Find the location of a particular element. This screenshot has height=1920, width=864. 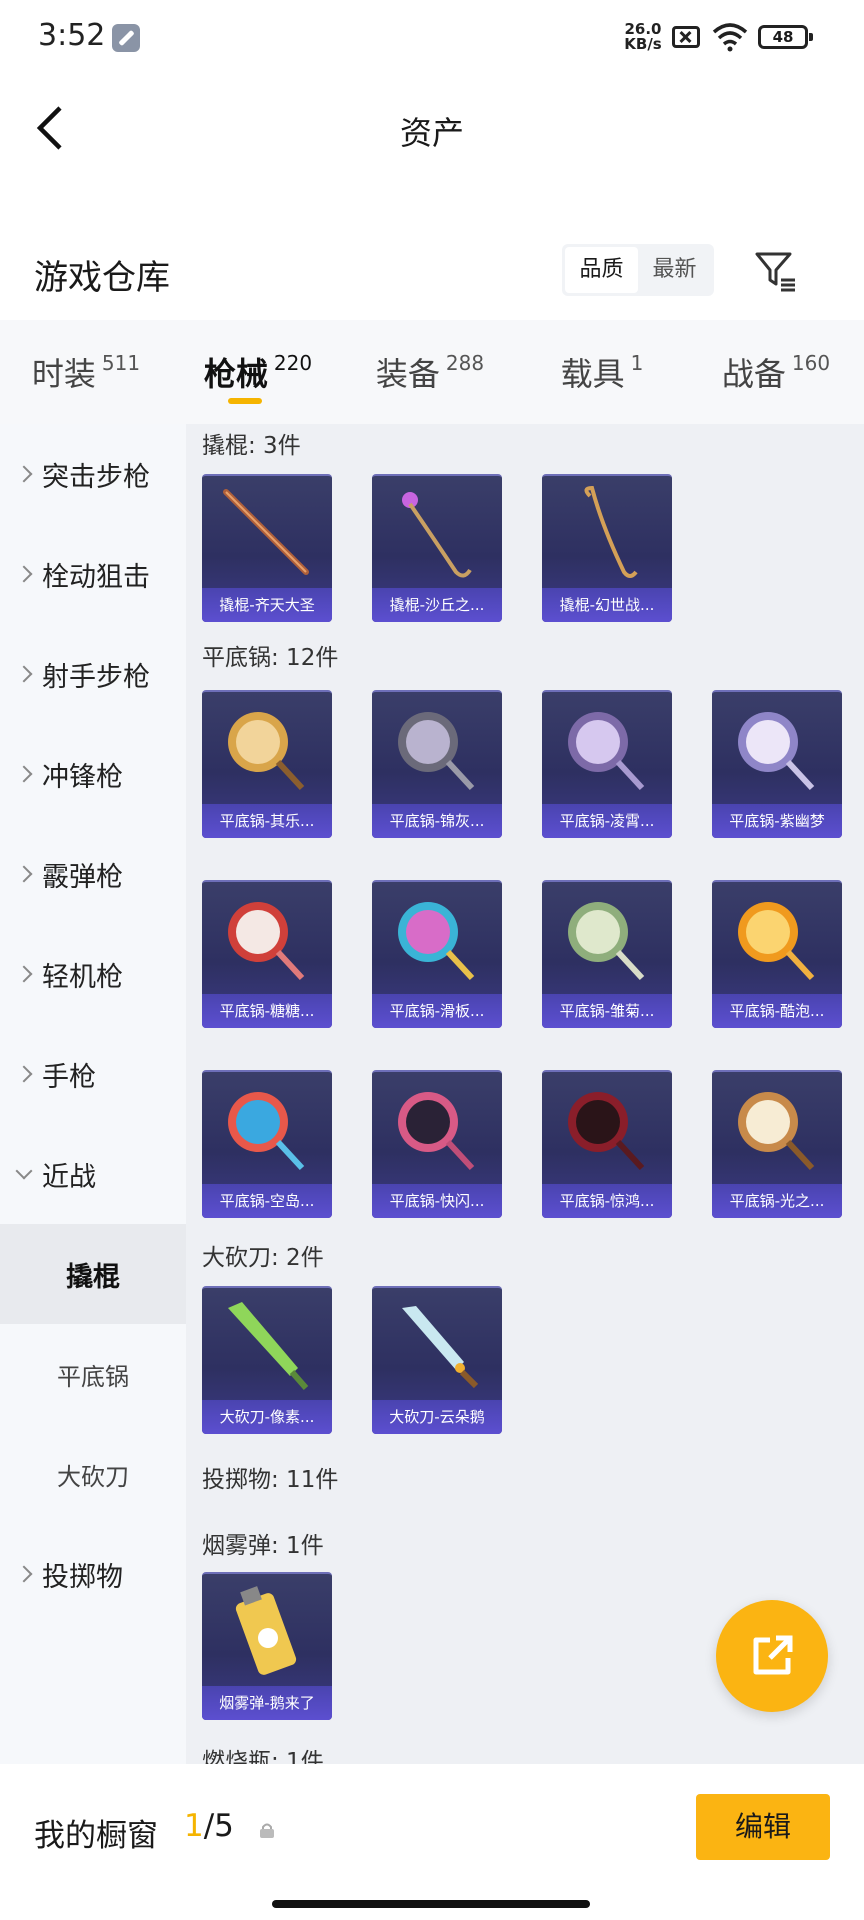

tab-firearms: 枪械 220 is located at coordinates (258, 372).